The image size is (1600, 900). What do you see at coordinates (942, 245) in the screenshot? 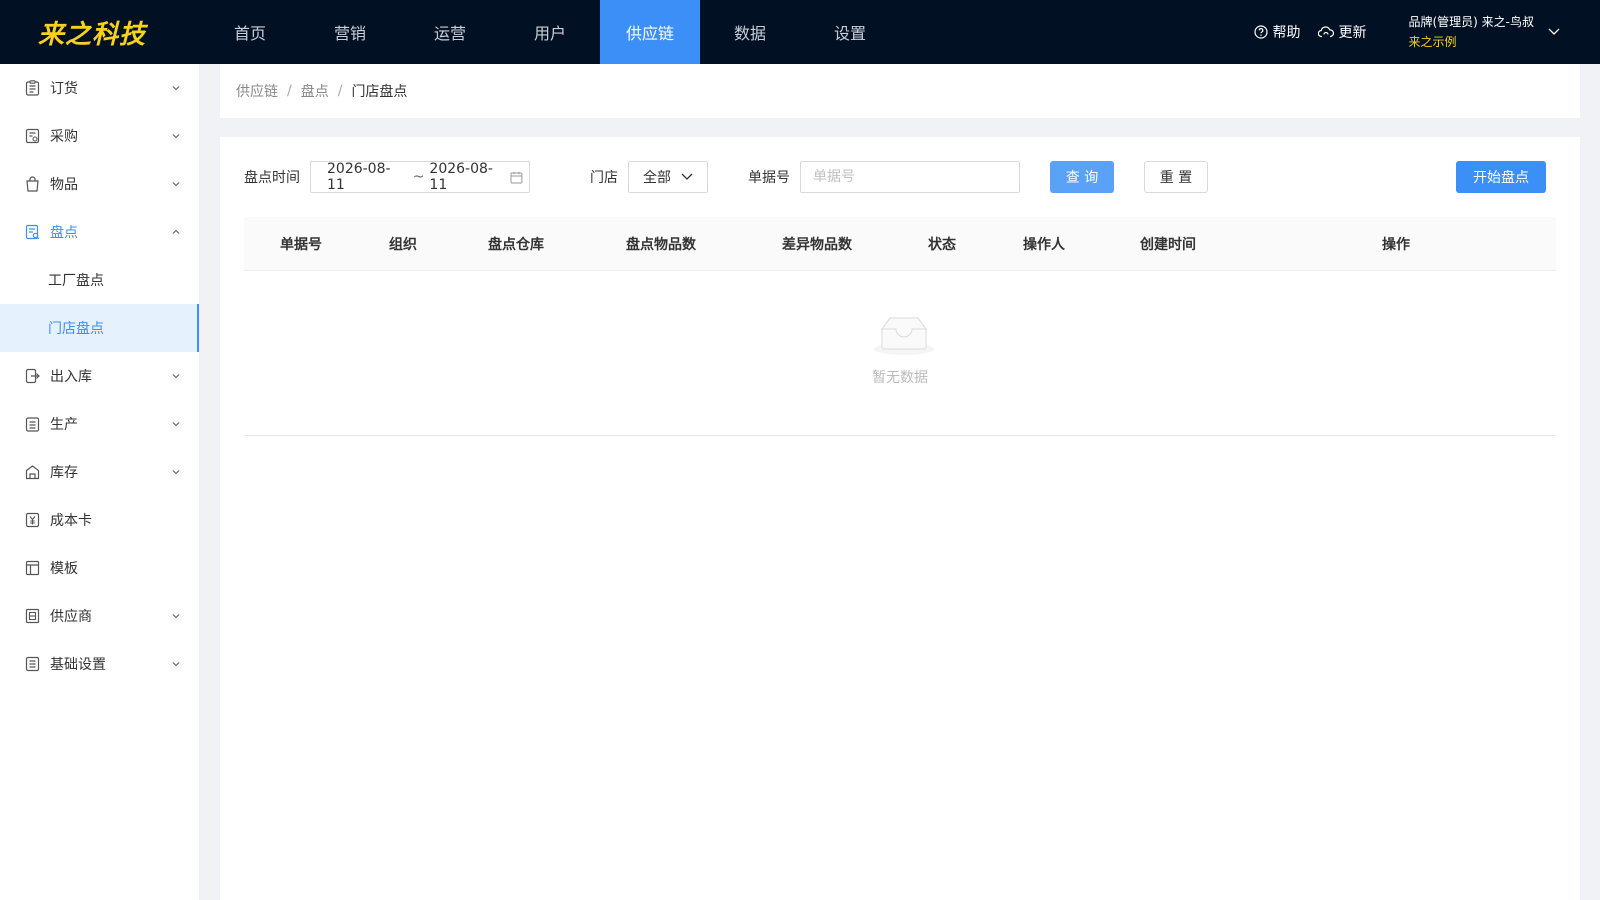
I see `column-header-status: 状态` at bounding box center [942, 245].